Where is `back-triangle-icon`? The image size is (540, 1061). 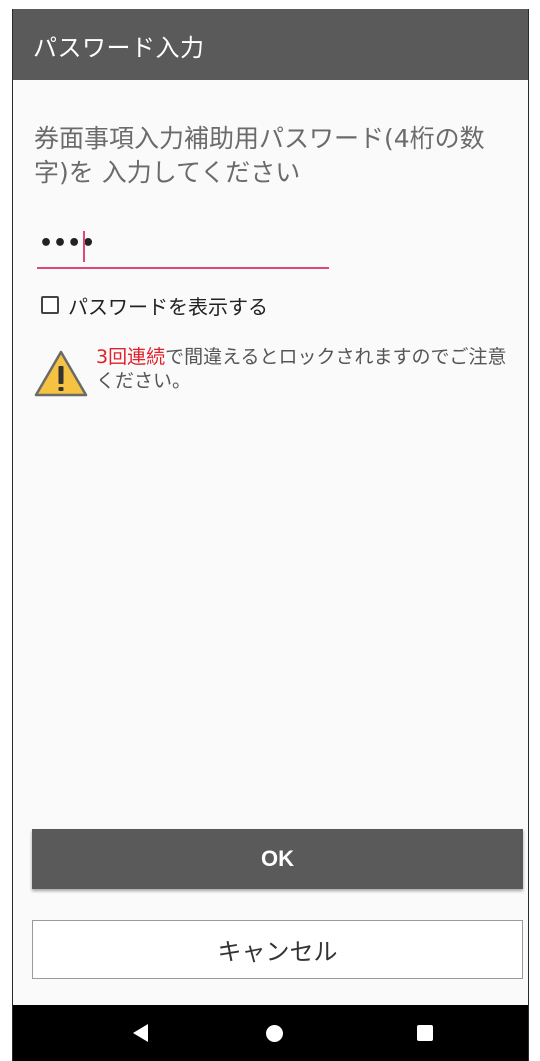
back-triangle-icon is located at coordinates (140, 1033).